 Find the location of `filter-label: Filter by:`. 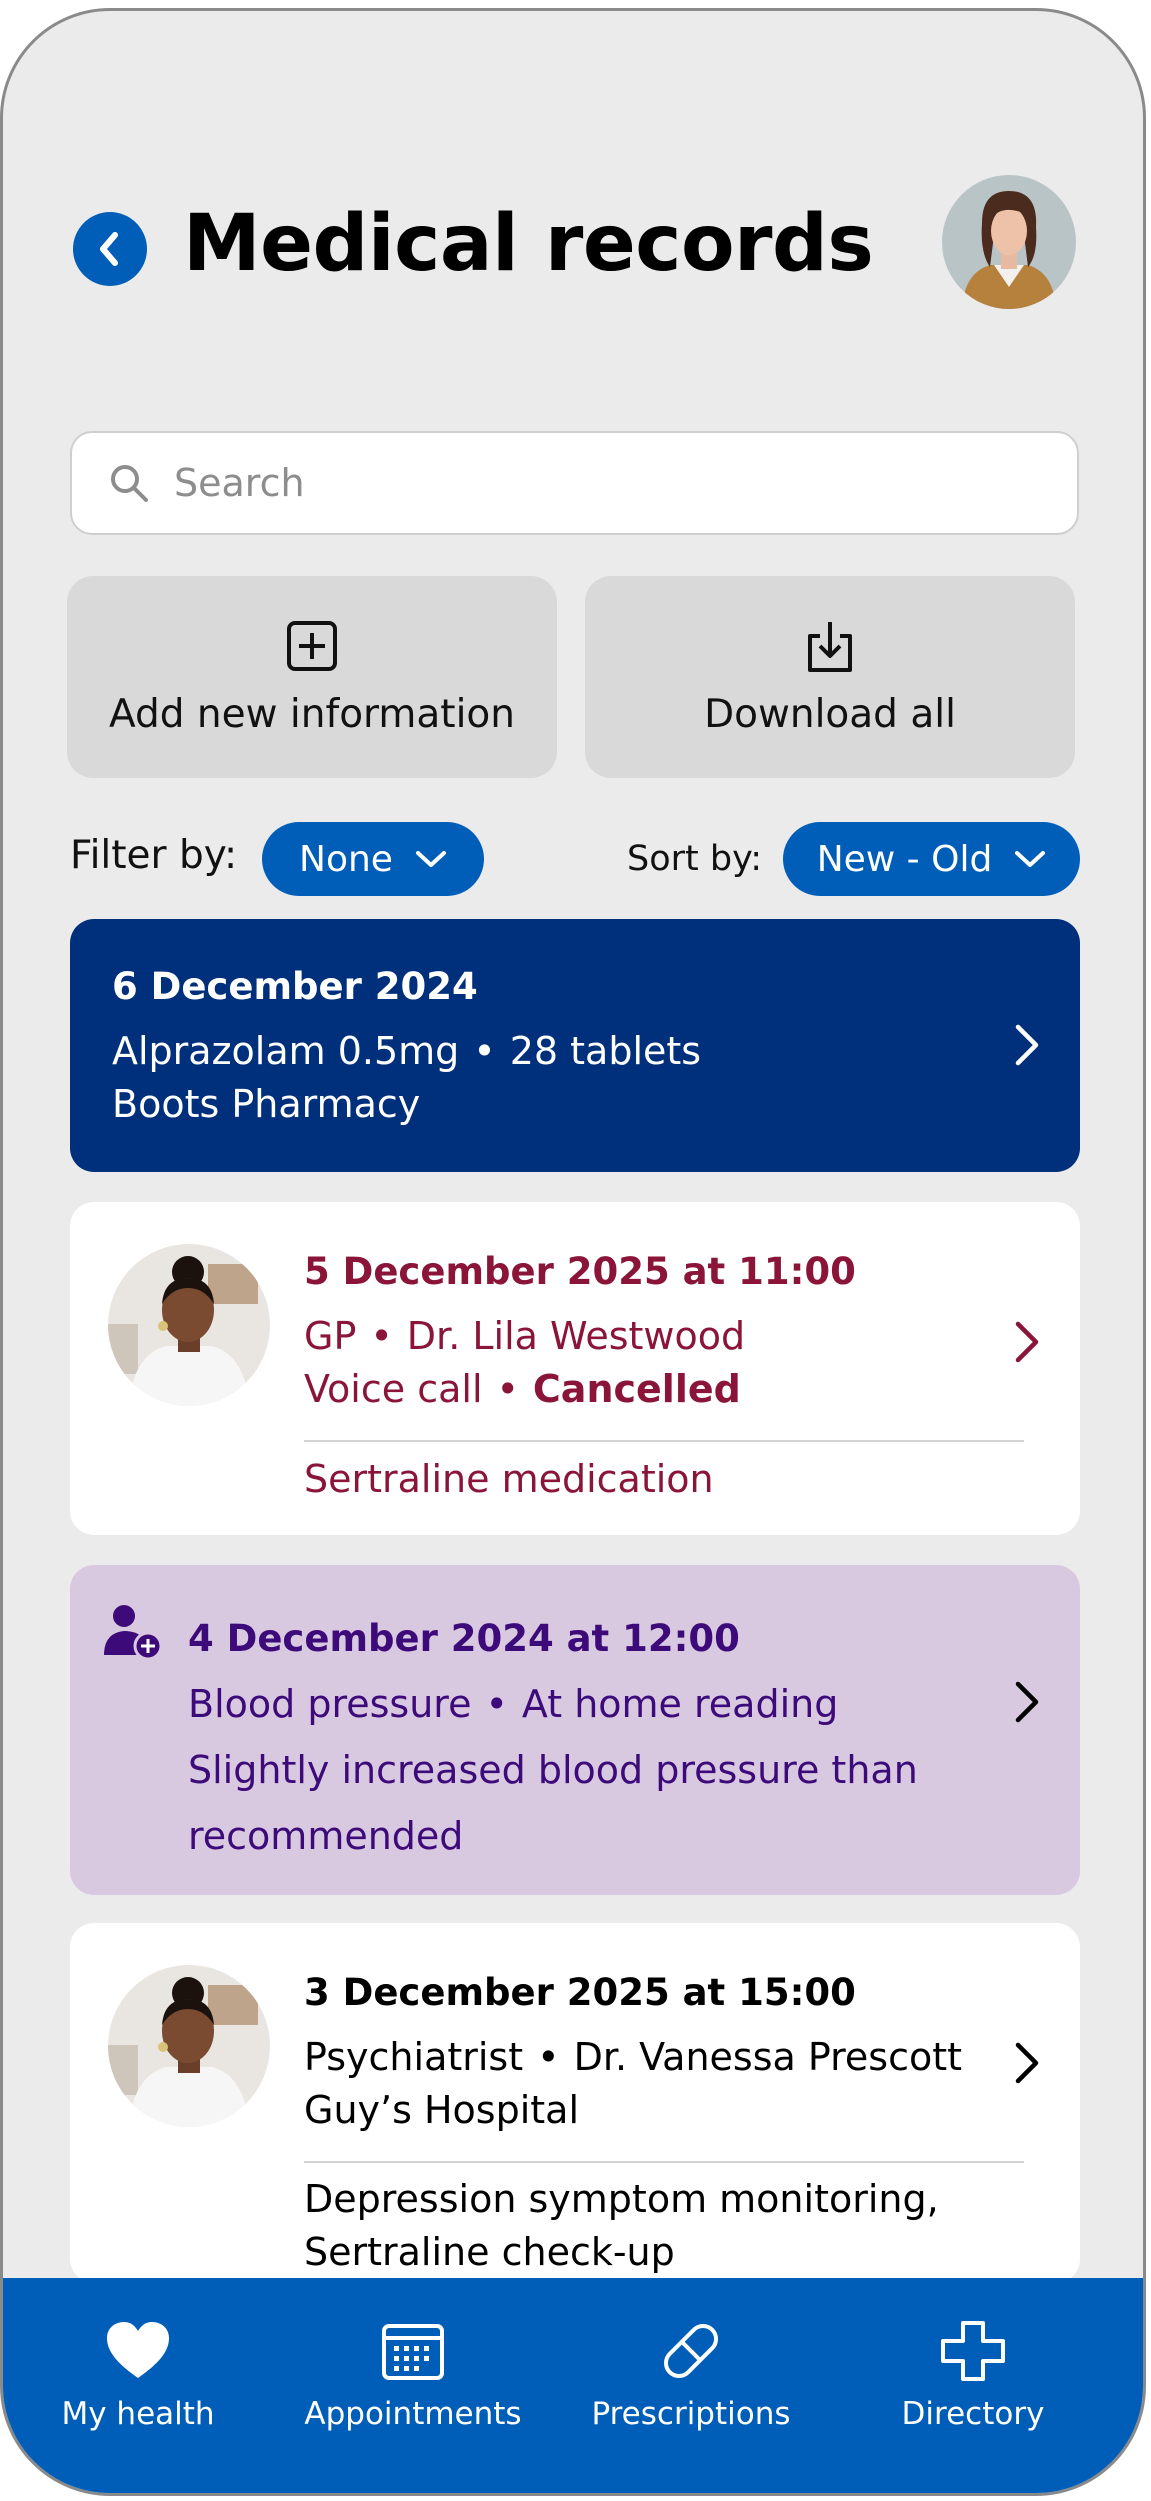

filter-label: Filter by: is located at coordinates (154, 855).